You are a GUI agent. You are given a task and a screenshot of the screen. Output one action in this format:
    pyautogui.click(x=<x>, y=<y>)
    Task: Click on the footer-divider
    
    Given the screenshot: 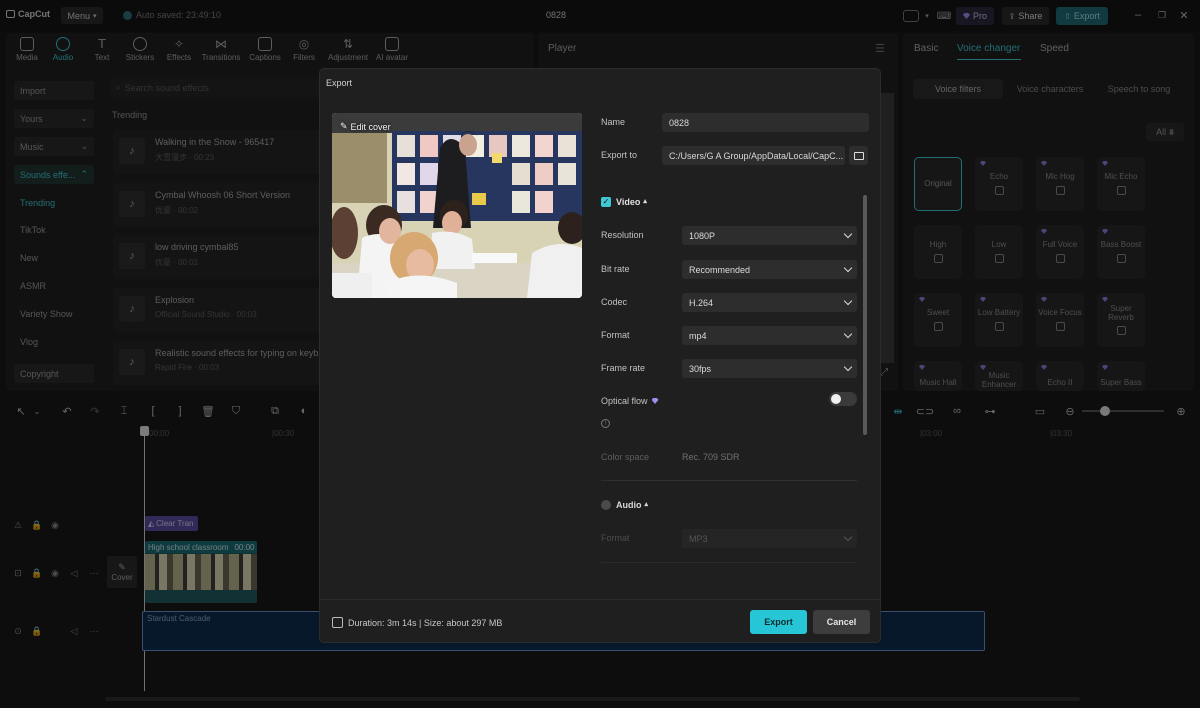 What is the action you would take?
    pyautogui.click(x=600, y=599)
    